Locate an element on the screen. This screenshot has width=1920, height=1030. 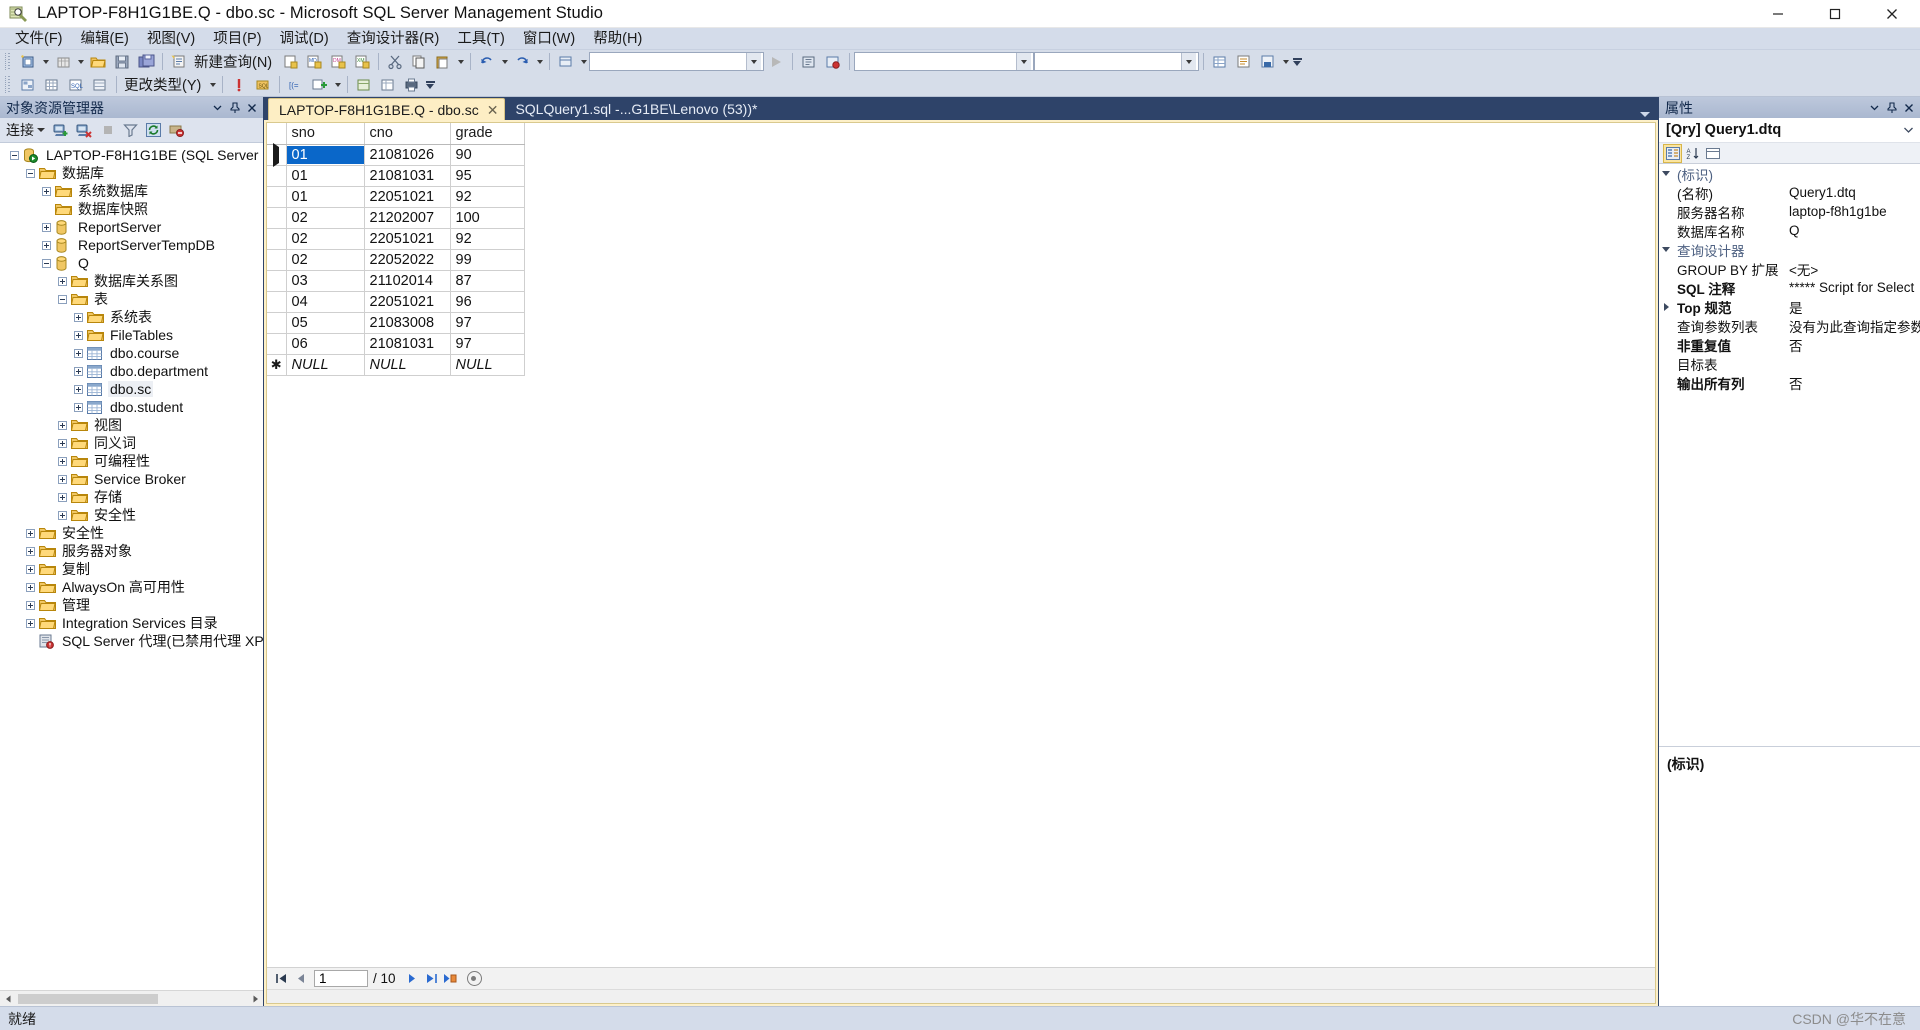
new-query-icon is located at coordinates (179, 61).